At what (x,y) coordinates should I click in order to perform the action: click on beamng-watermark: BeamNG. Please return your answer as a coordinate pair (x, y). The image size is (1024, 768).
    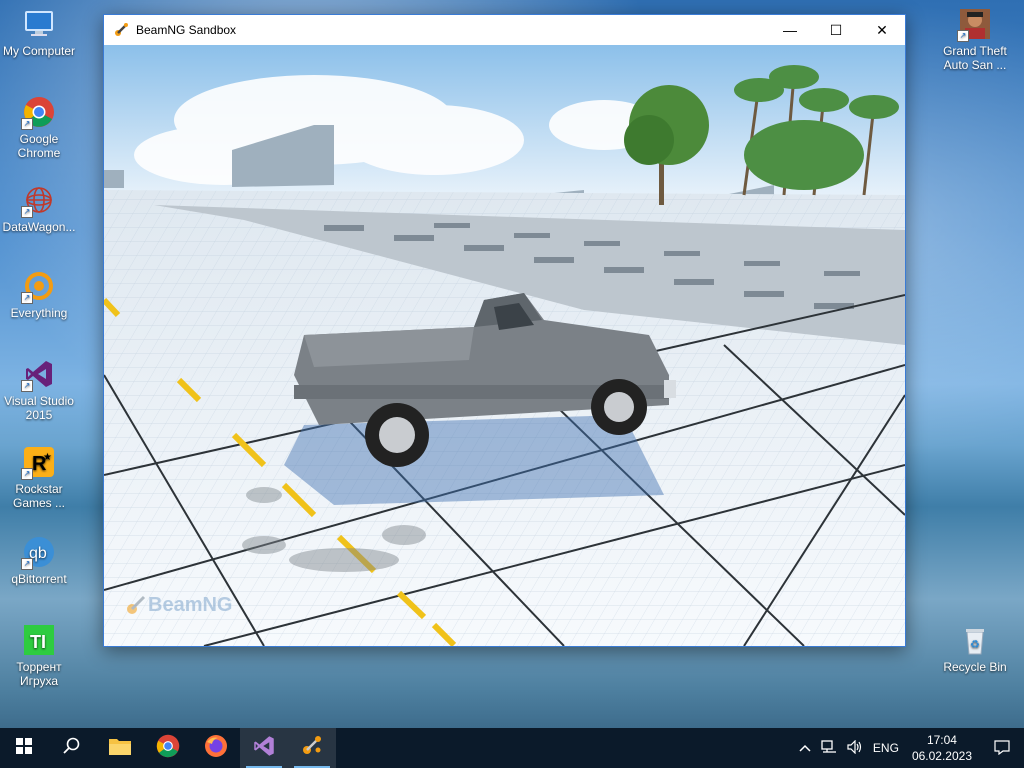
    Looking at the image, I should click on (178, 605).